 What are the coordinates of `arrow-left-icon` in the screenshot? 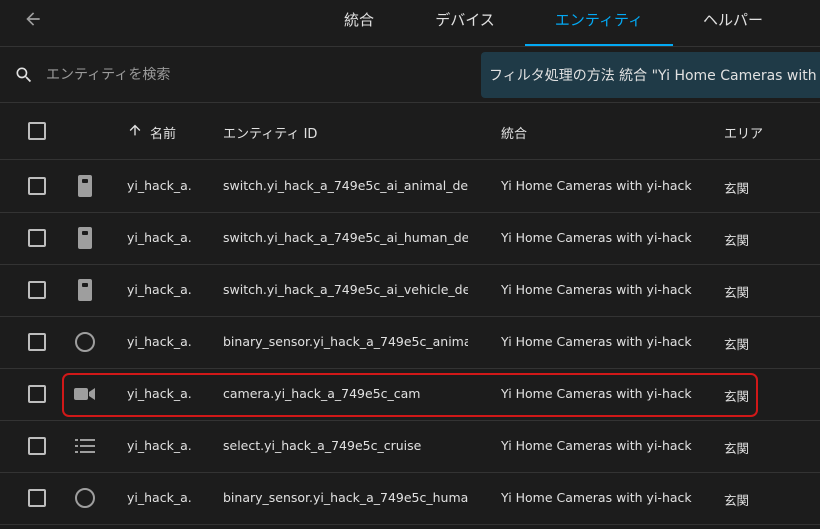 It's located at (33, 19).